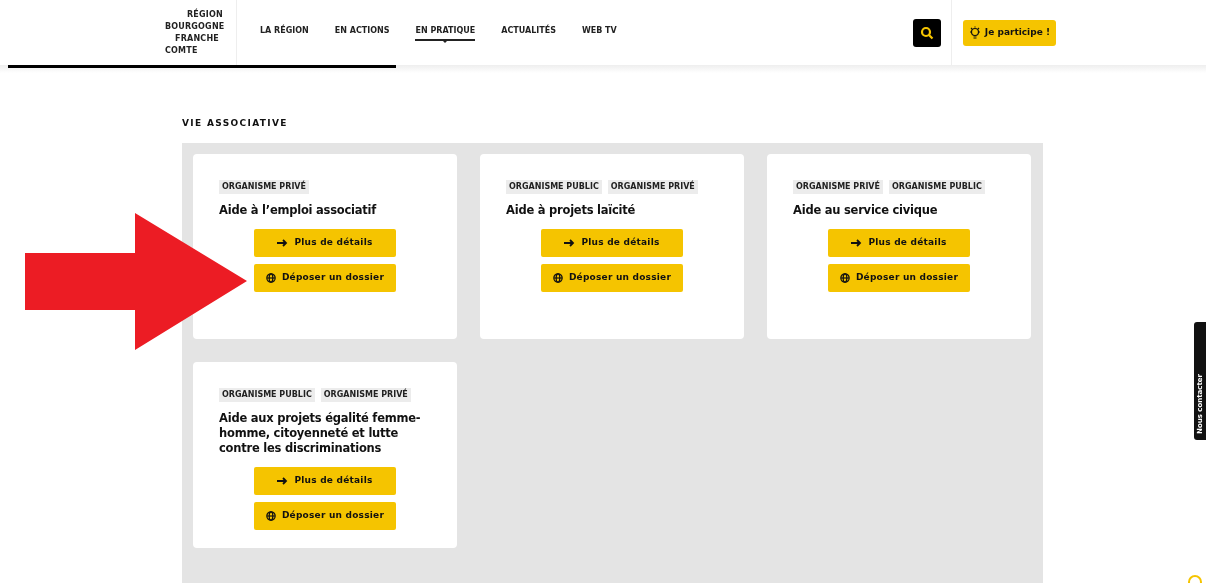  I want to click on card-title: Aide aux projets égalité femme-homme, citoyenneté et lutte contre les discriminations, so click(320, 433).